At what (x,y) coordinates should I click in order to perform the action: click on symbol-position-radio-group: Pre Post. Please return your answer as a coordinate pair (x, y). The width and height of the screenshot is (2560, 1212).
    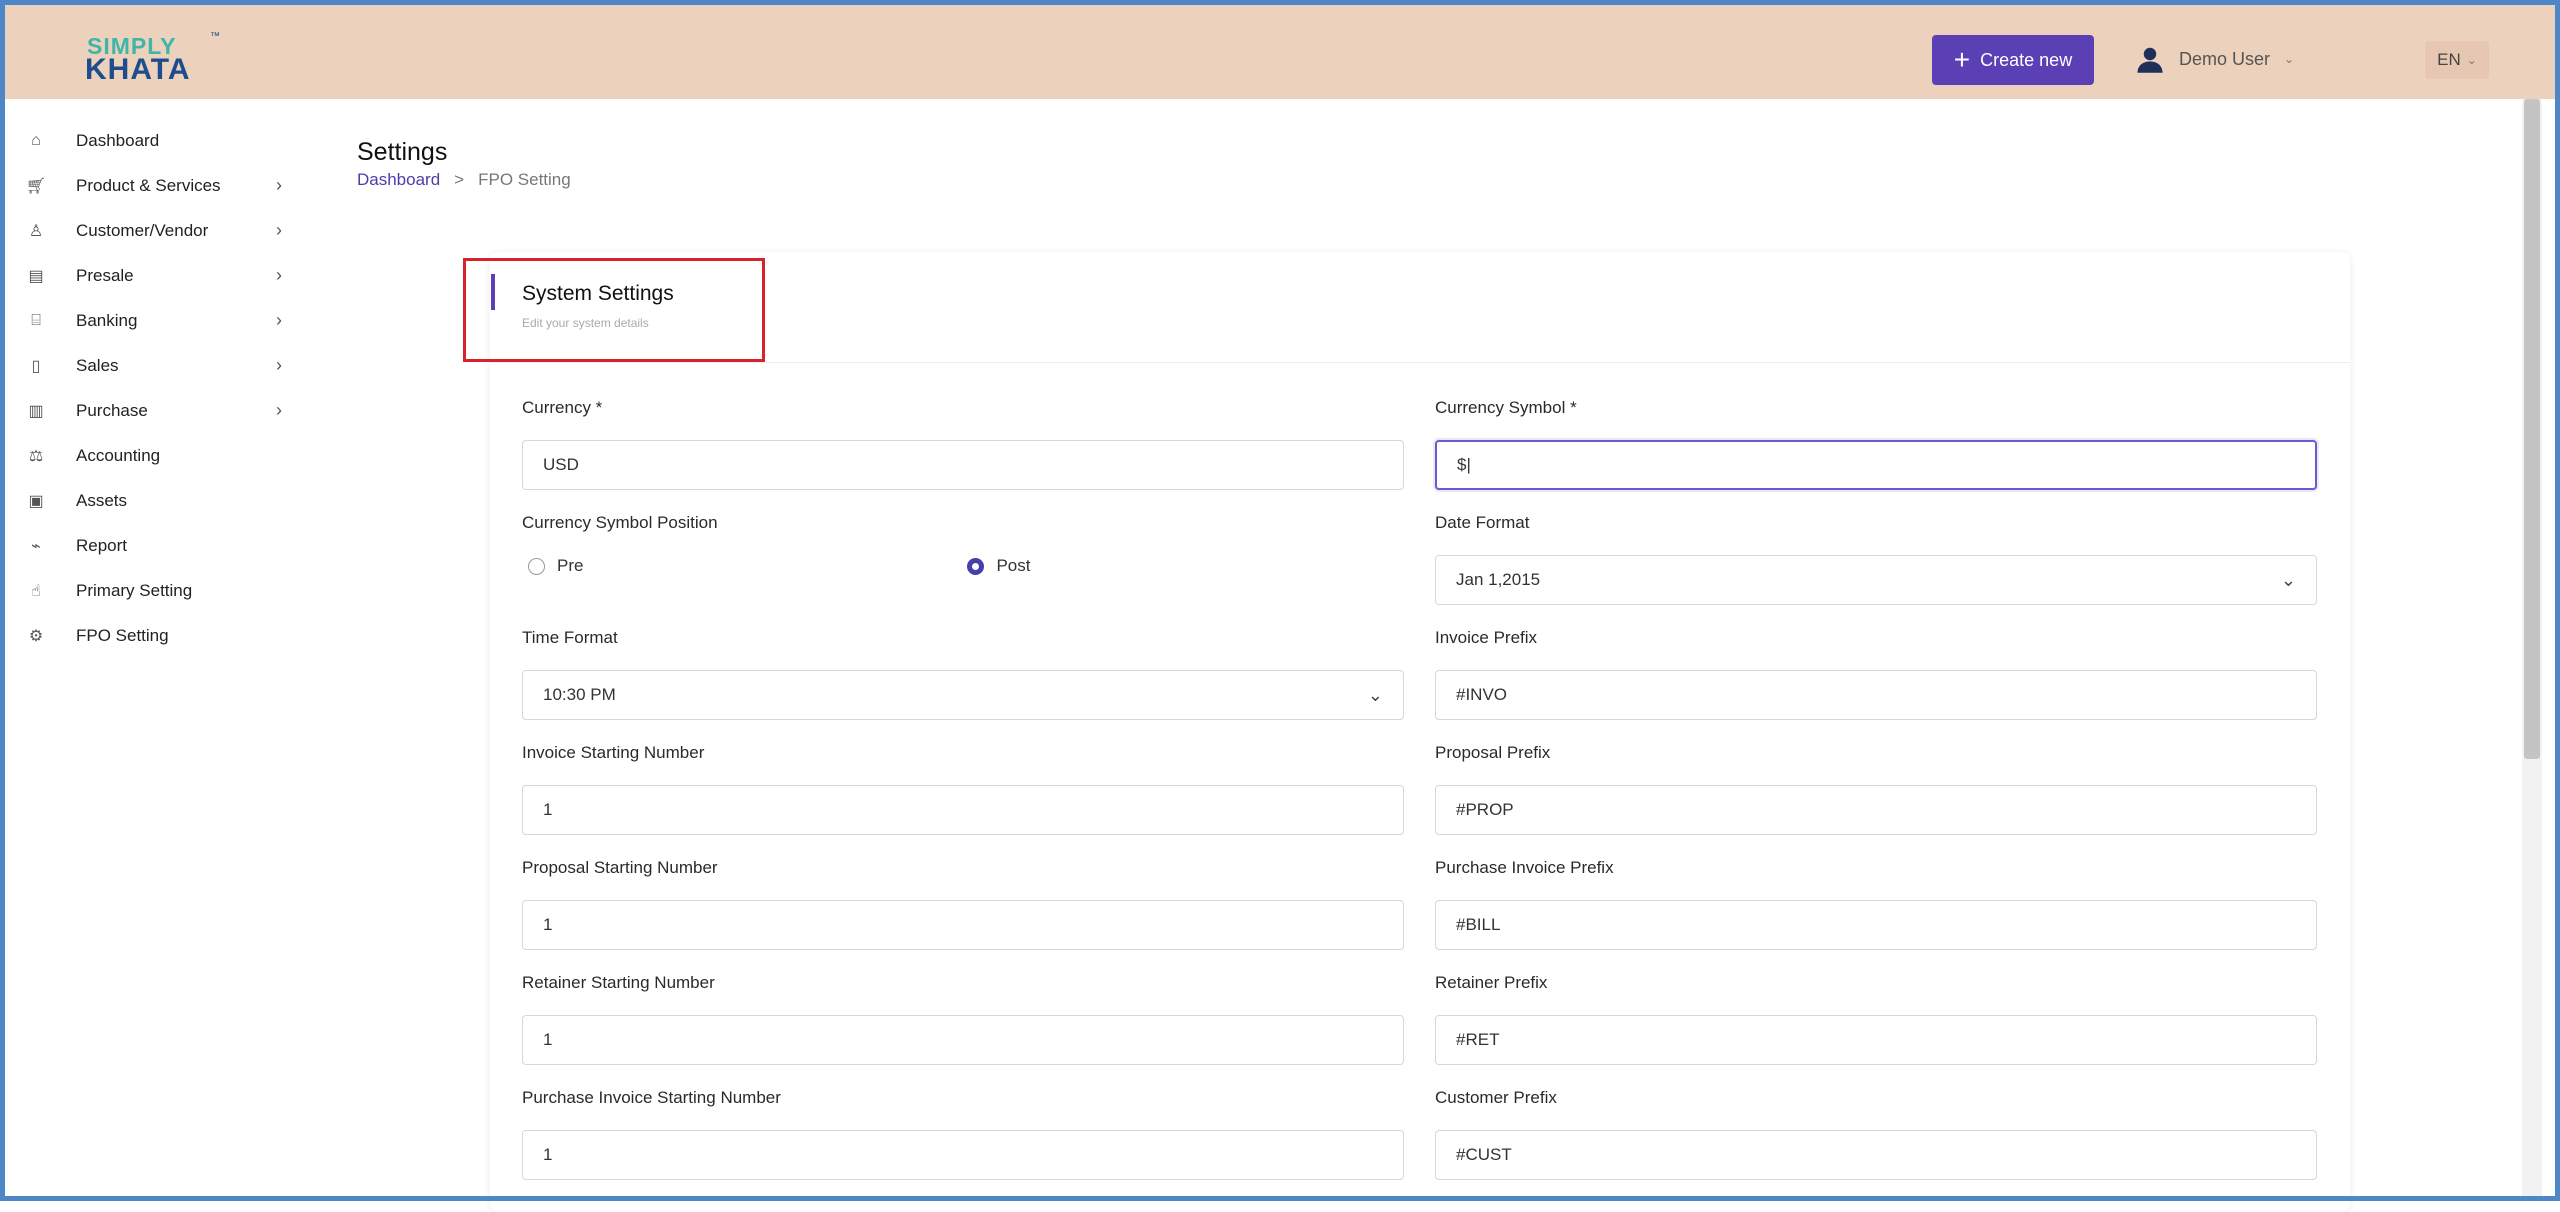
    Looking at the image, I should click on (963, 566).